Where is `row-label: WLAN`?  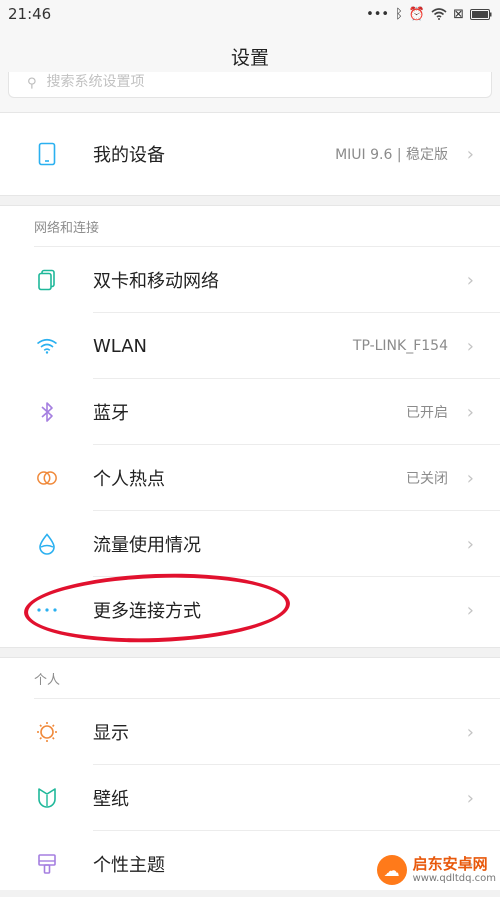
row-label: WLAN is located at coordinates (120, 346).